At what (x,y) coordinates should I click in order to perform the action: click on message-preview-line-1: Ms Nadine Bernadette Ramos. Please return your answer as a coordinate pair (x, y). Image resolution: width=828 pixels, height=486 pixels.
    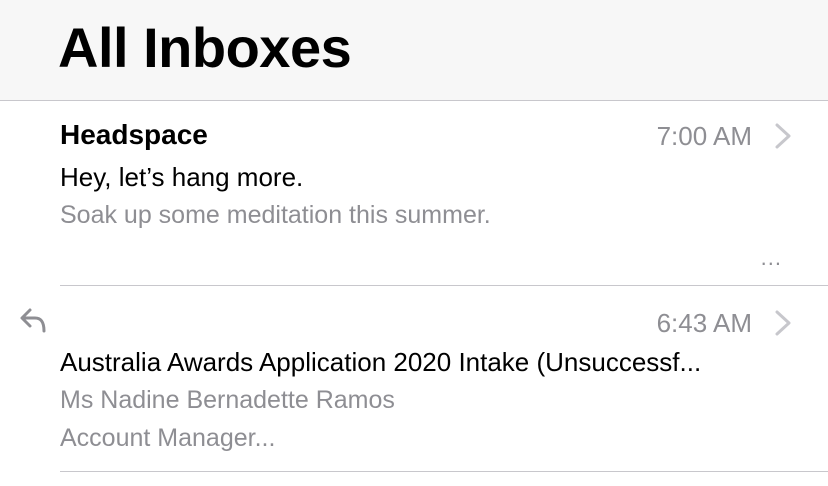
    Looking at the image, I should click on (227, 400).